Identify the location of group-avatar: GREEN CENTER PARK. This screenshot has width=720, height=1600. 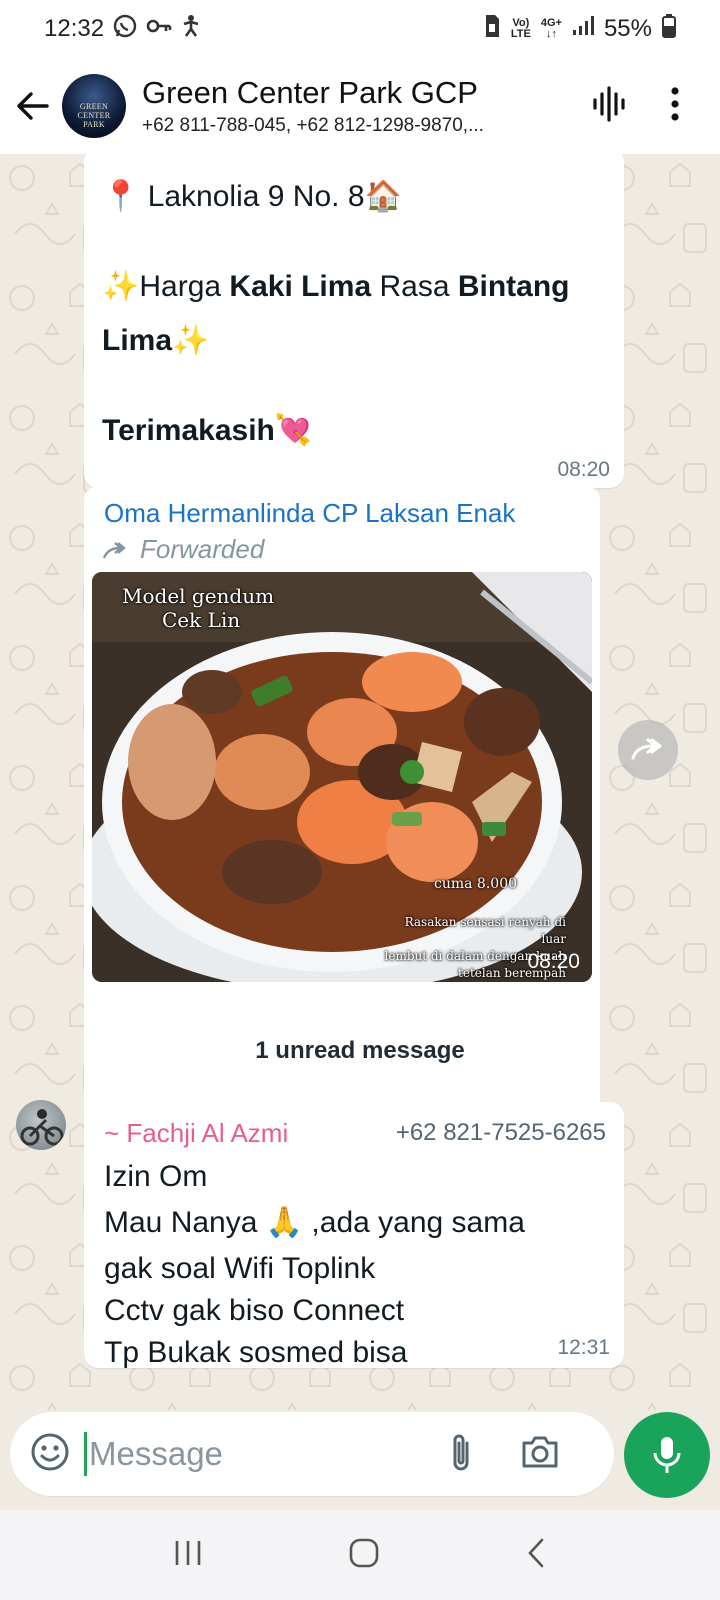
(94, 106).